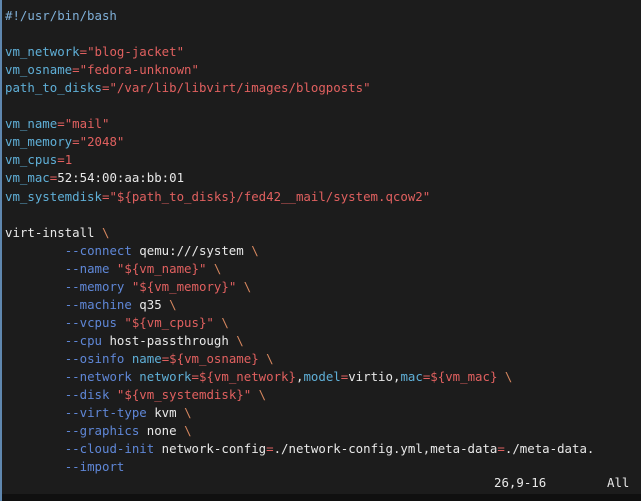 This screenshot has width=641, height=501. What do you see at coordinates (210, 449) in the screenshot?
I see `code-token: network-config` at bounding box center [210, 449].